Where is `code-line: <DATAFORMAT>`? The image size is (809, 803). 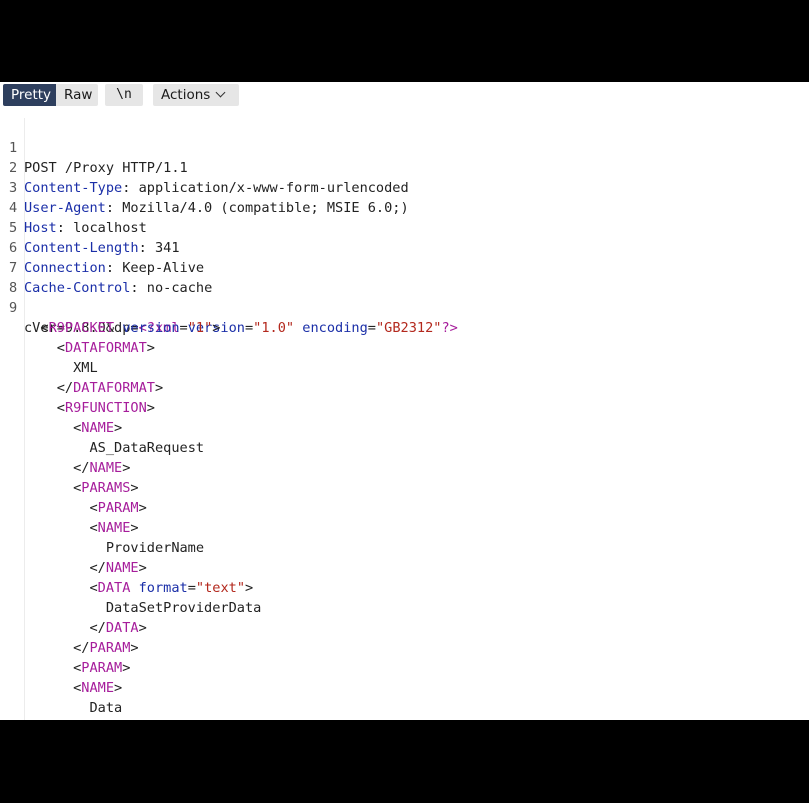 code-line: <DATAFORMAT> is located at coordinates (105, 348).